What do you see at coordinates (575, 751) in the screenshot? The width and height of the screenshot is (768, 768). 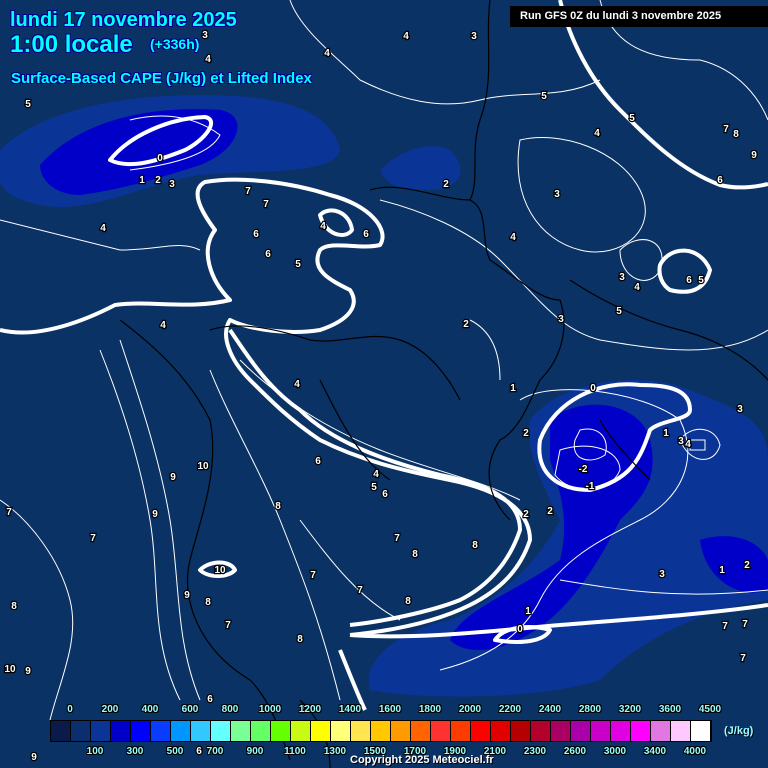 I see `color-scale-label: 2600` at bounding box center [575, 751].